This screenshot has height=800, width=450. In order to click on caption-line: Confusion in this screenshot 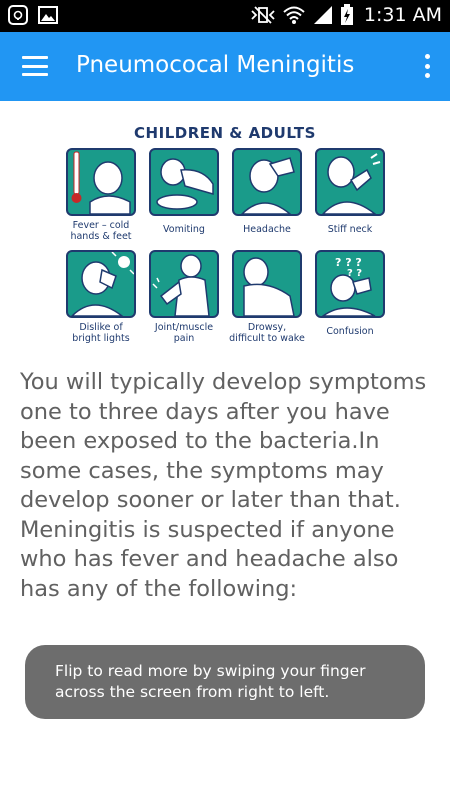, I will do `click(350, 331)`.